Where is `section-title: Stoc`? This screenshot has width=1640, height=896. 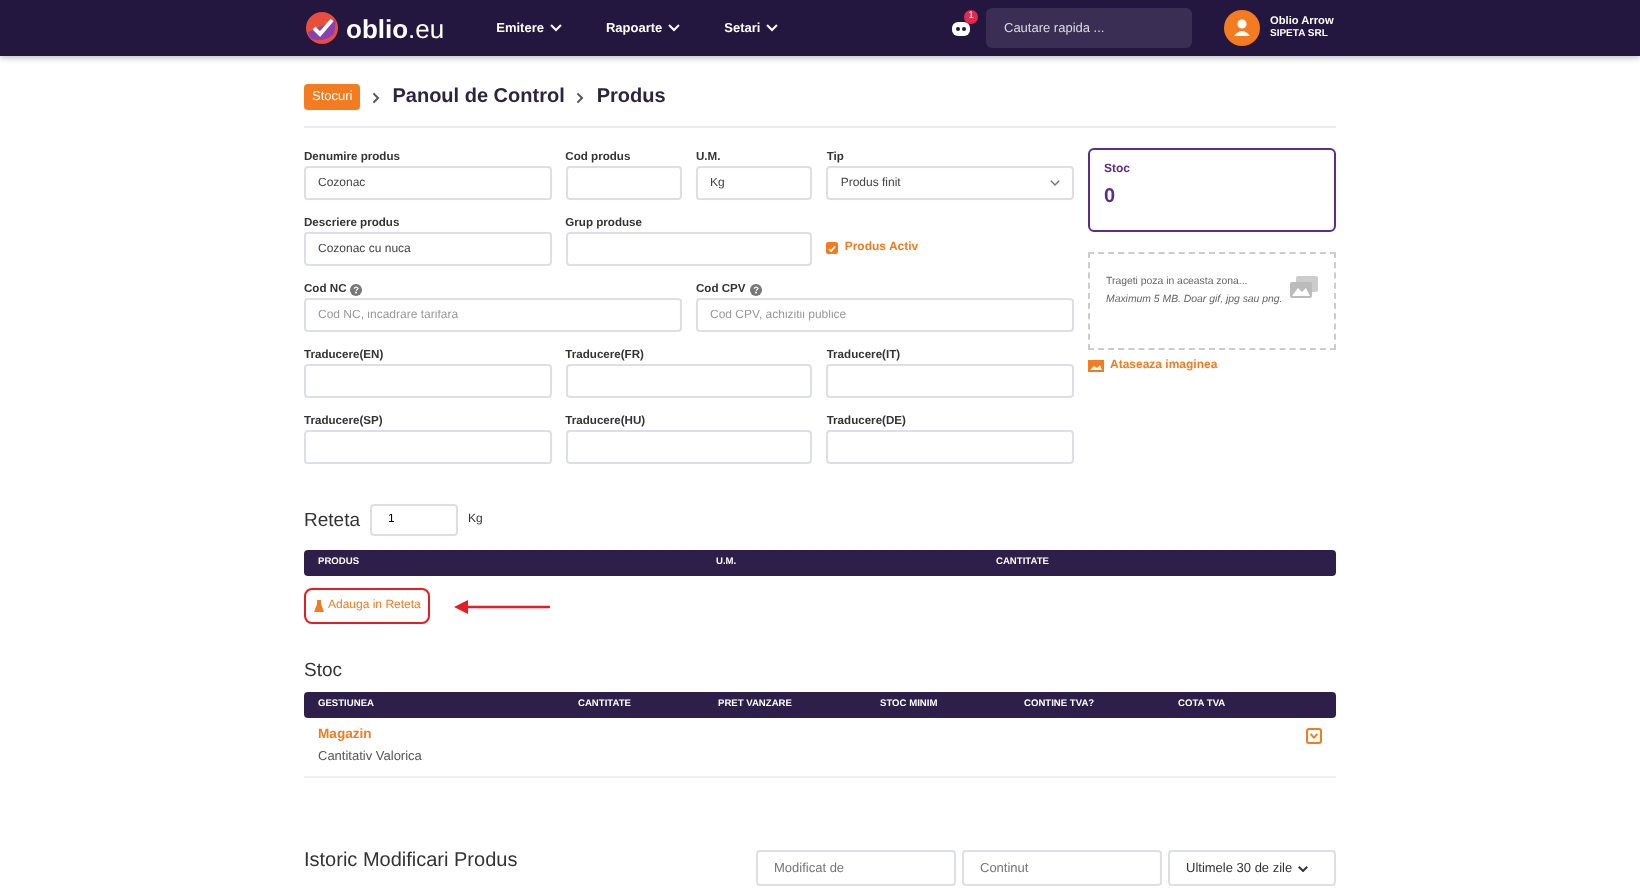 section-title: Stoc is located at coordinates (324, 671).